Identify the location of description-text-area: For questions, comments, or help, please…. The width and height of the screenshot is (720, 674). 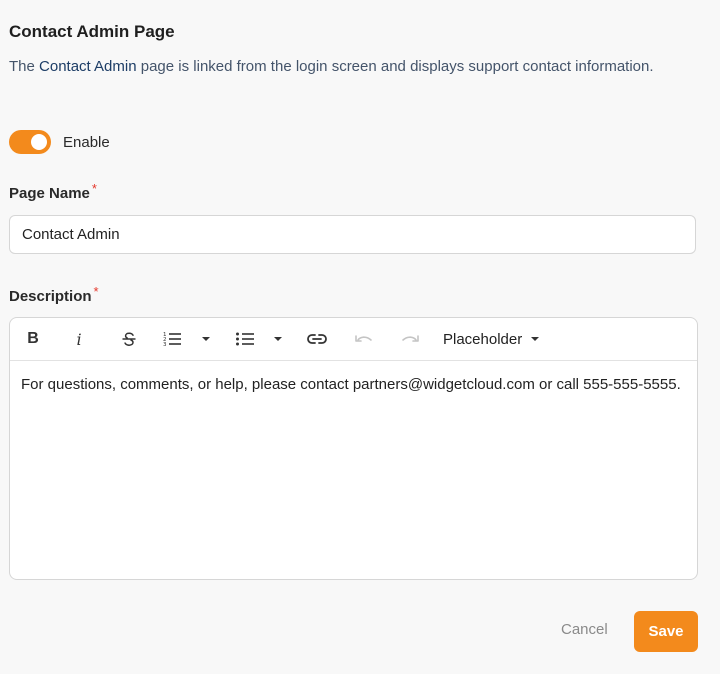
(353, 384).